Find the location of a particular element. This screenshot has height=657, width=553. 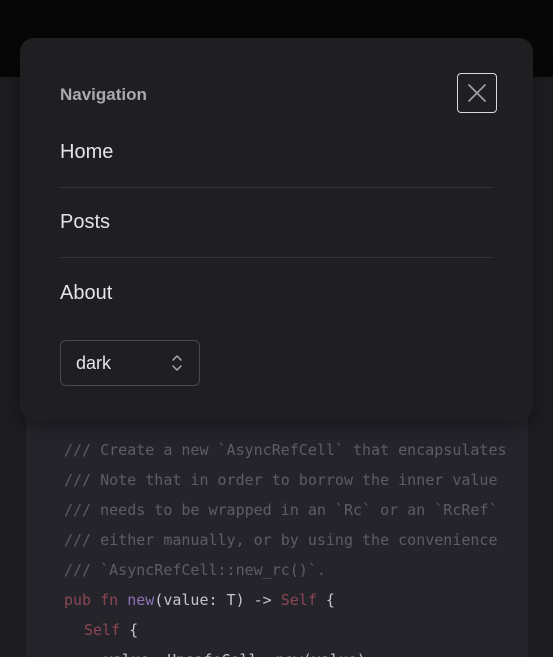

nav-item-home: Home is located at coordinates (276, 153).